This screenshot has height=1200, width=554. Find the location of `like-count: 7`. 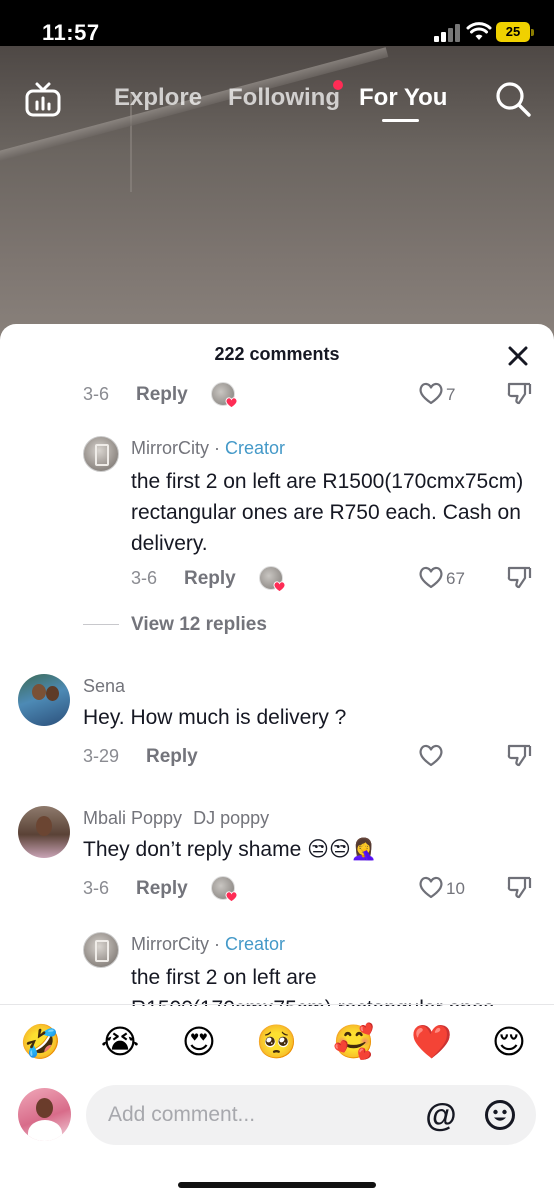

like-count: 7 is located at coordinates (451, 394).